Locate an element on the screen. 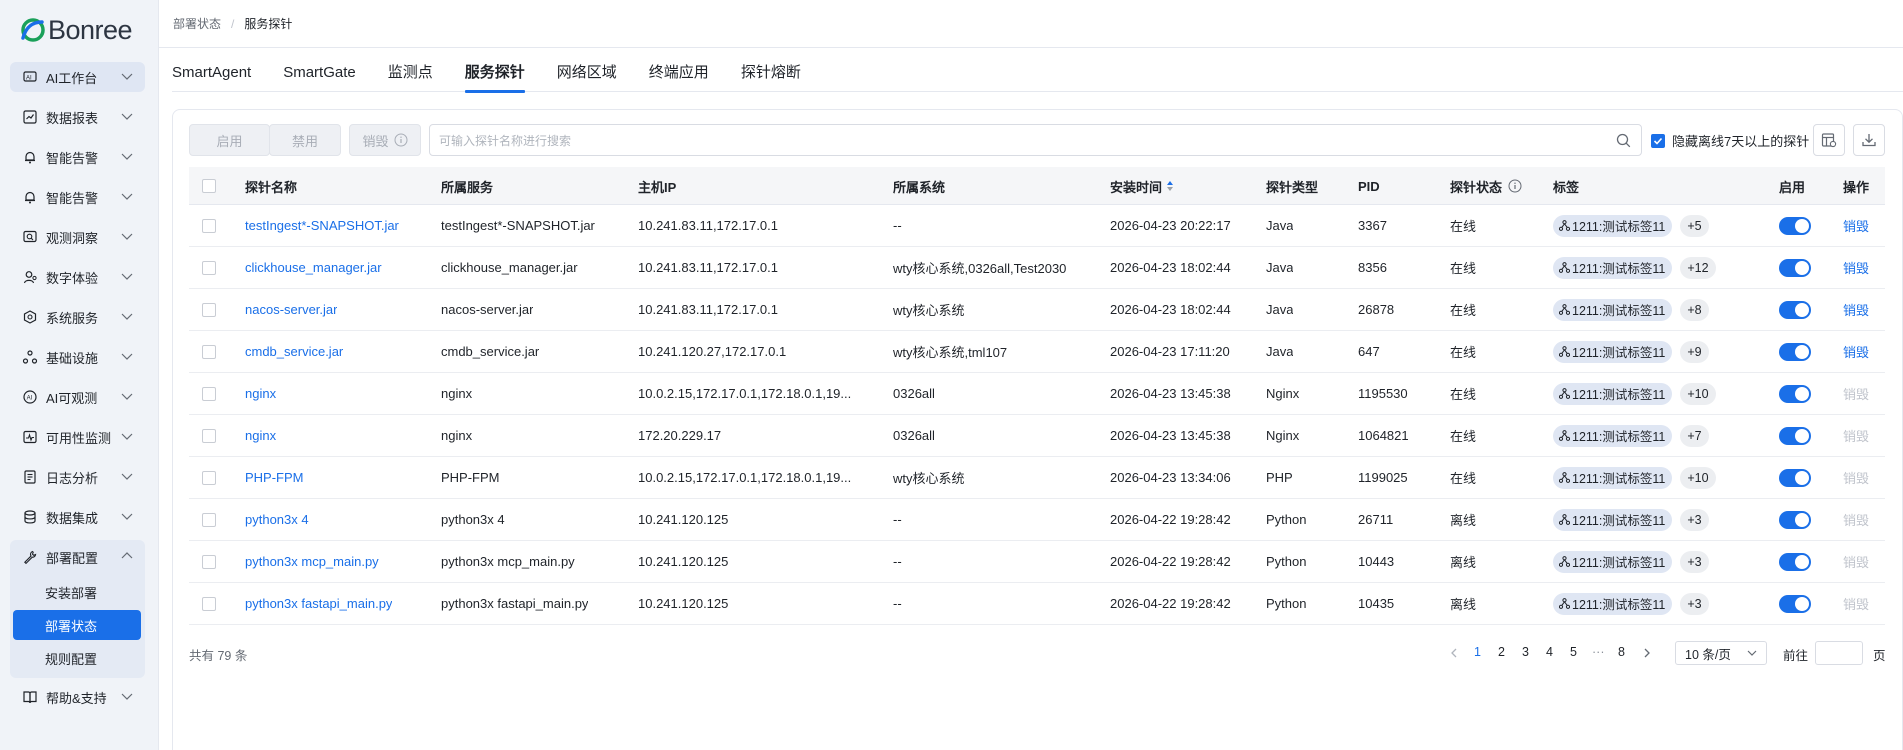 Image resolution: width=1903 pixels, height=750 pixels. more-tags-badge: +12 is located at coordinates (1698, 267).